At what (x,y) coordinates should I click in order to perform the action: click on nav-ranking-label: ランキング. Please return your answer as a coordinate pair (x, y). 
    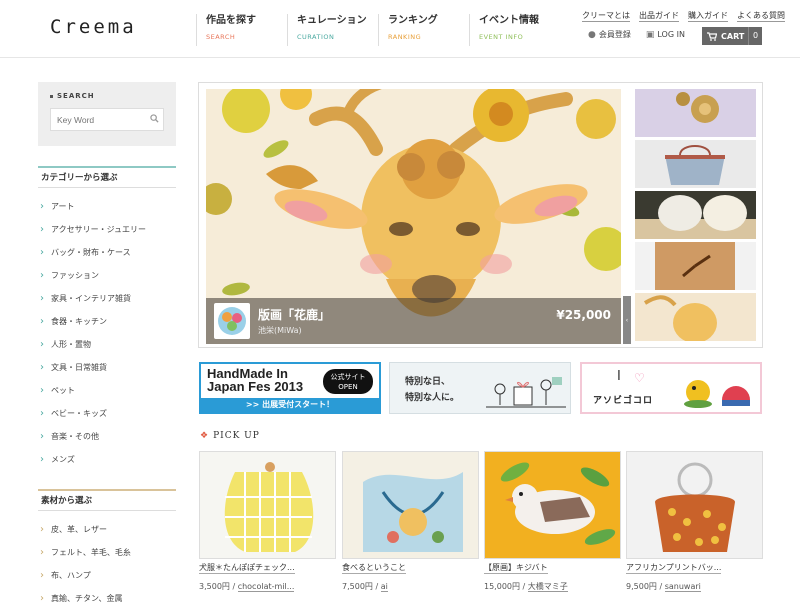
    Looking at the image, I should click on (413, 20).